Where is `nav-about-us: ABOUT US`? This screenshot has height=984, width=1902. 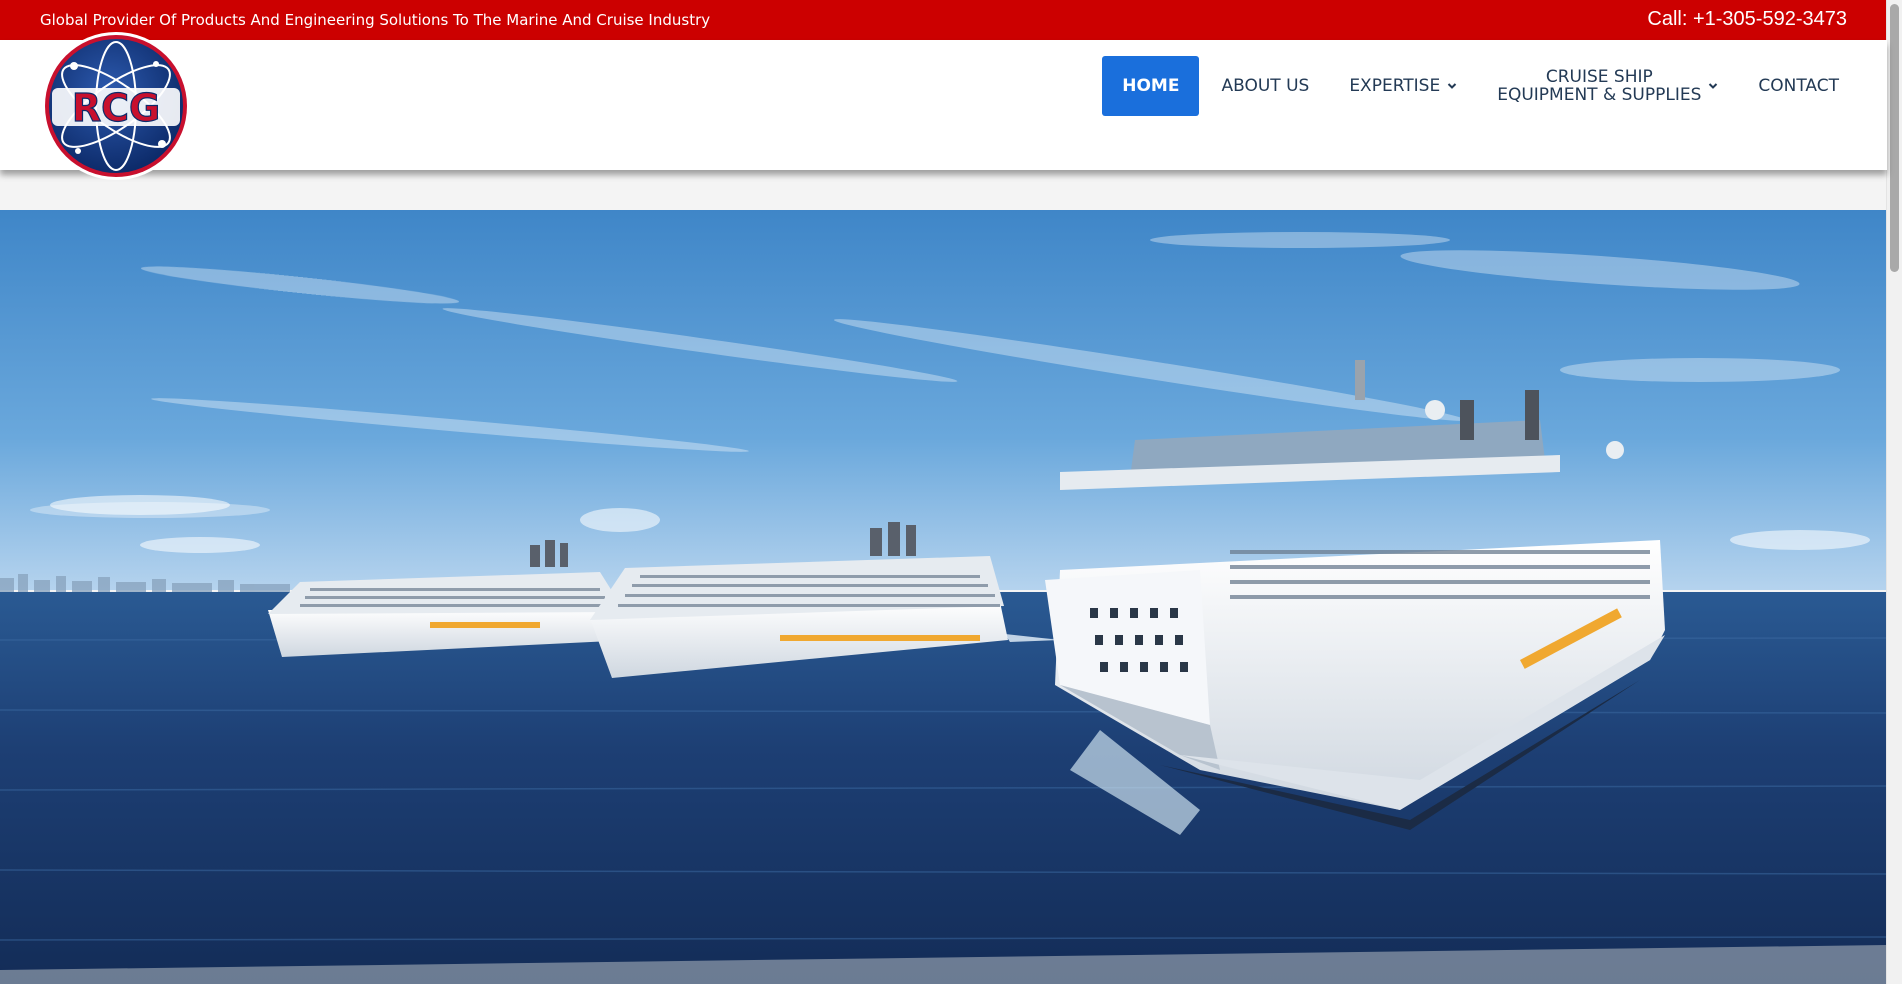 nav-about-us: ABOUT US is located at coordinates (1265, 86).